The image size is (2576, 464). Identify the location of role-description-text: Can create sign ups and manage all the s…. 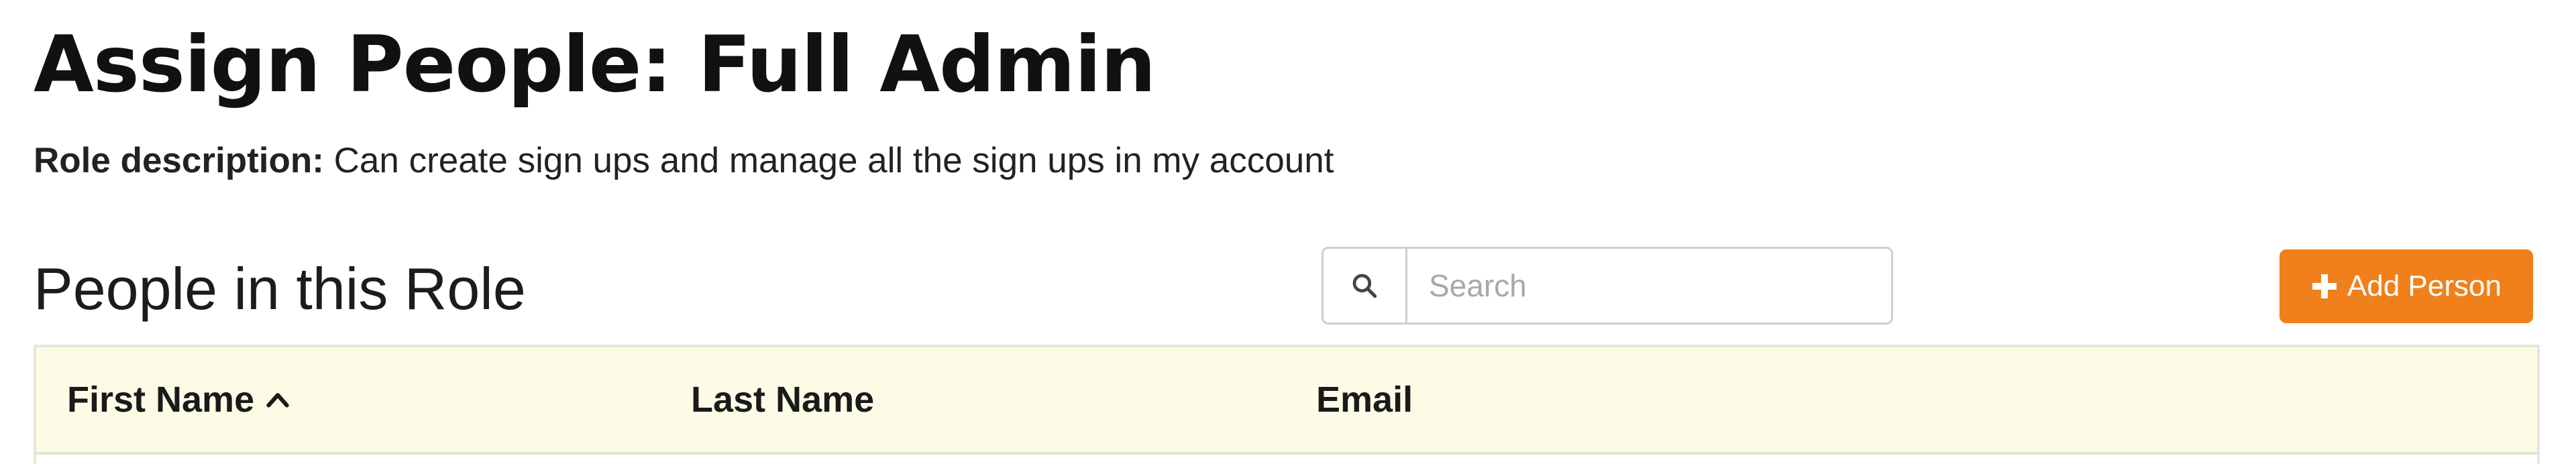
(833, 160).